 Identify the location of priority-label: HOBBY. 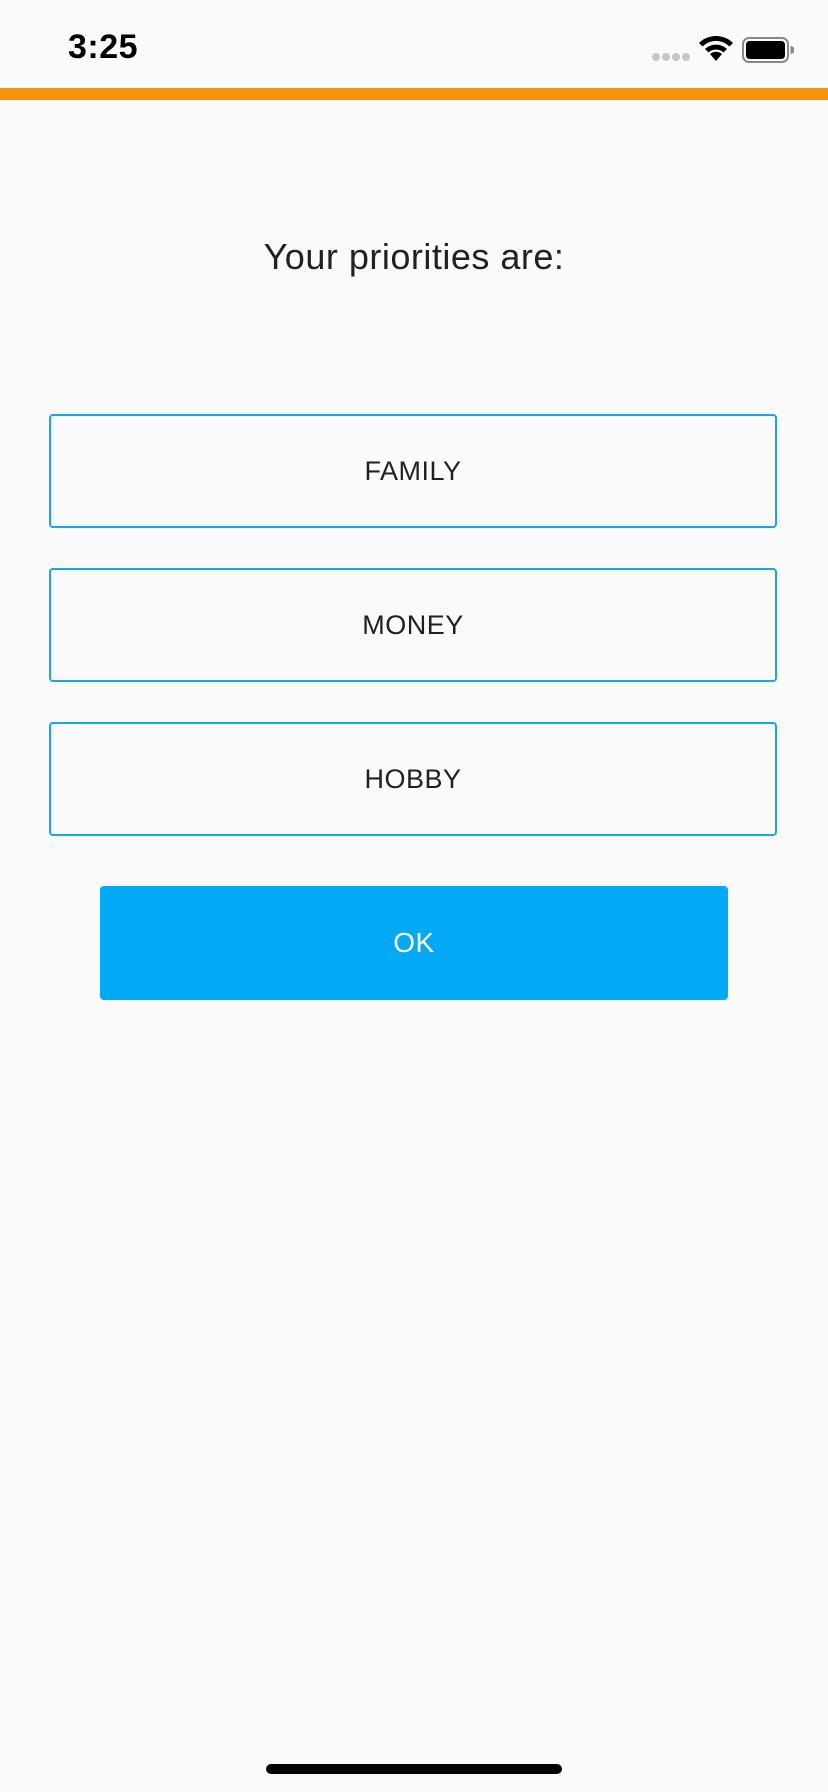
(413, 778).